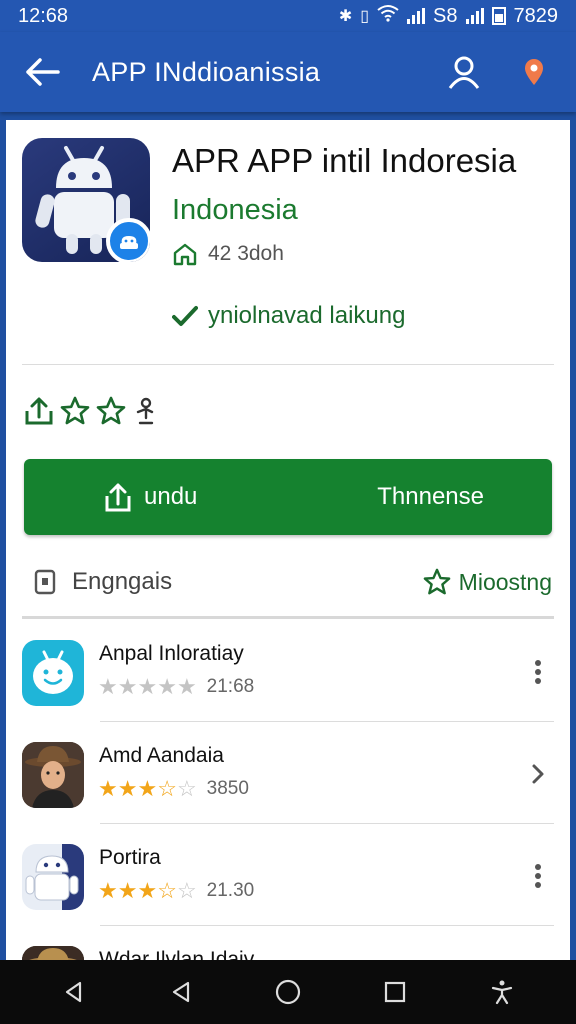 The width and height of the screenshot is (576, 1024). Describe the element at coordinates (288, 875) in the screenshot. I see `list-item: Portira ★★★☆☆ 21.30` at that location.